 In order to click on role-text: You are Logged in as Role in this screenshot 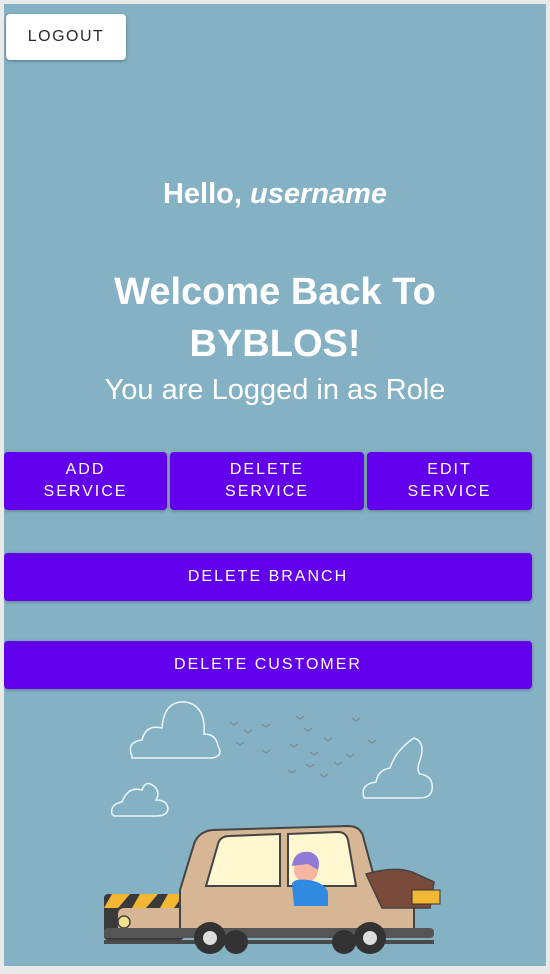, I will do `click(275, 390)`.